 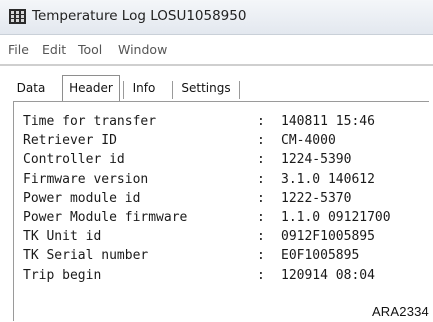 What do you see at coordinates (82, 198) in the screenshot?
I see `row-label: Power module id` at bounding box center [82, 198].